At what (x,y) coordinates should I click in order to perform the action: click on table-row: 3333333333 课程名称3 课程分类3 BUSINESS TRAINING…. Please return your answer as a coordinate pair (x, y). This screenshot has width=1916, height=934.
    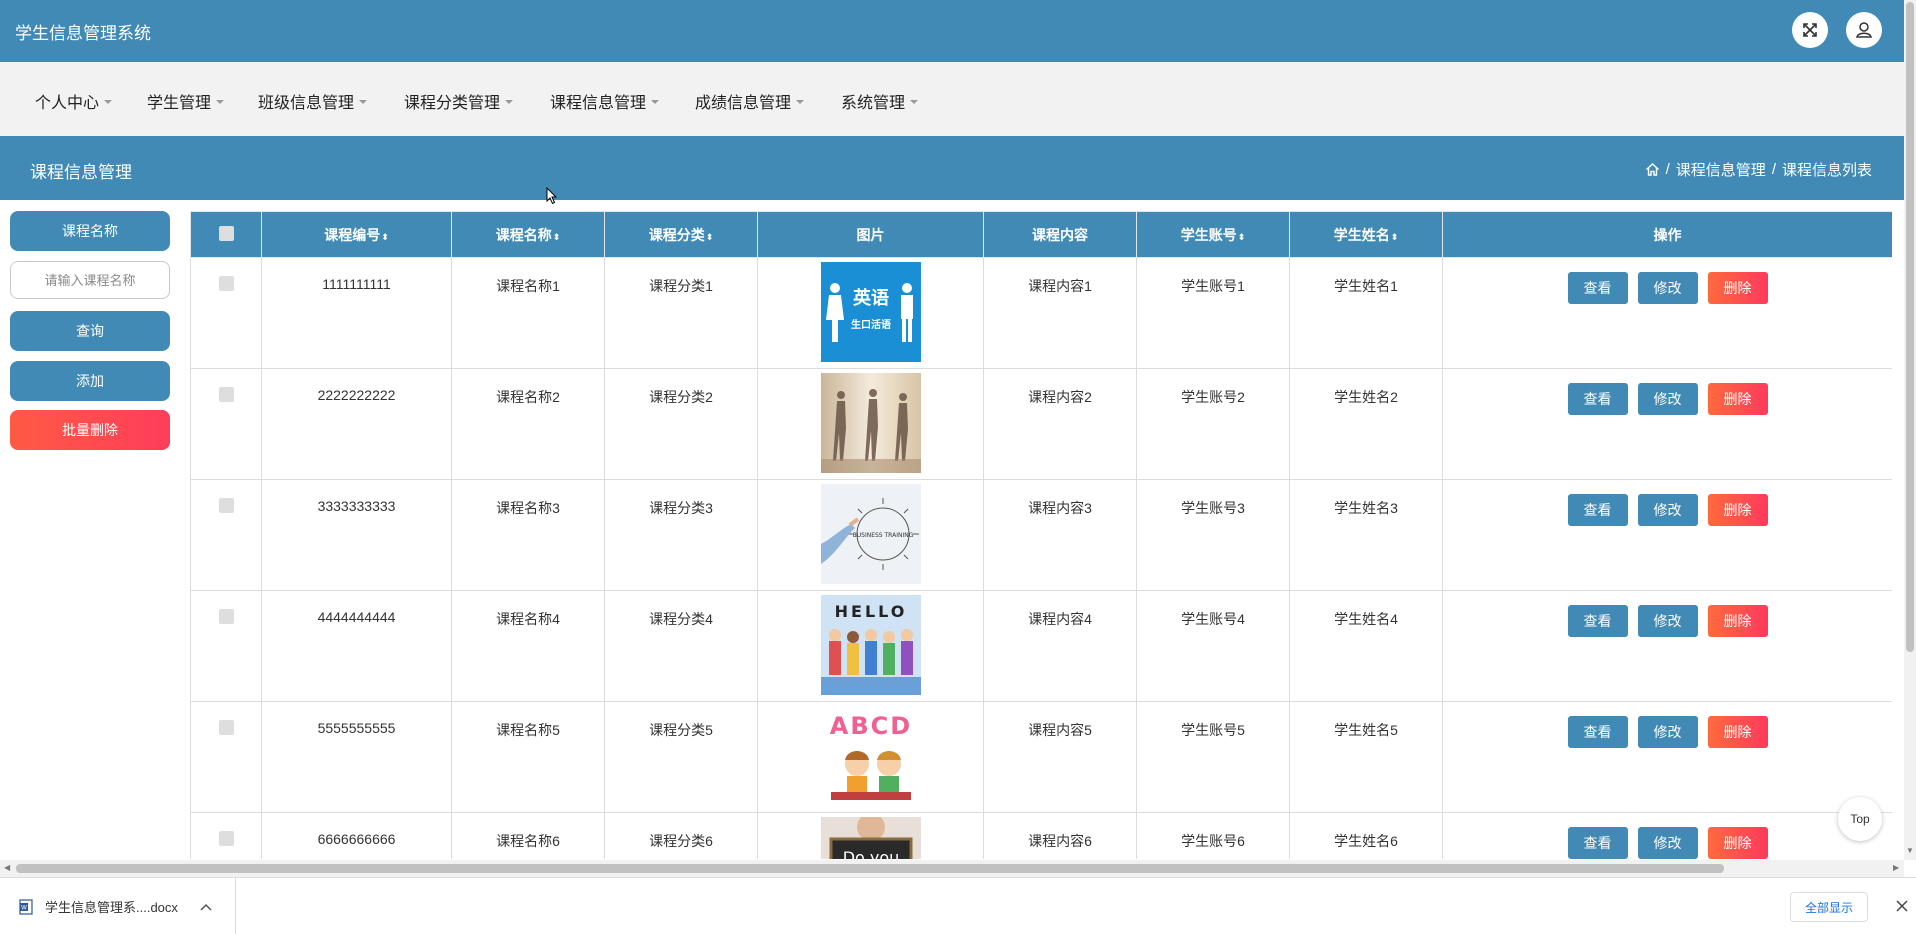
    Looking at the image, I should click on (1041, 535).